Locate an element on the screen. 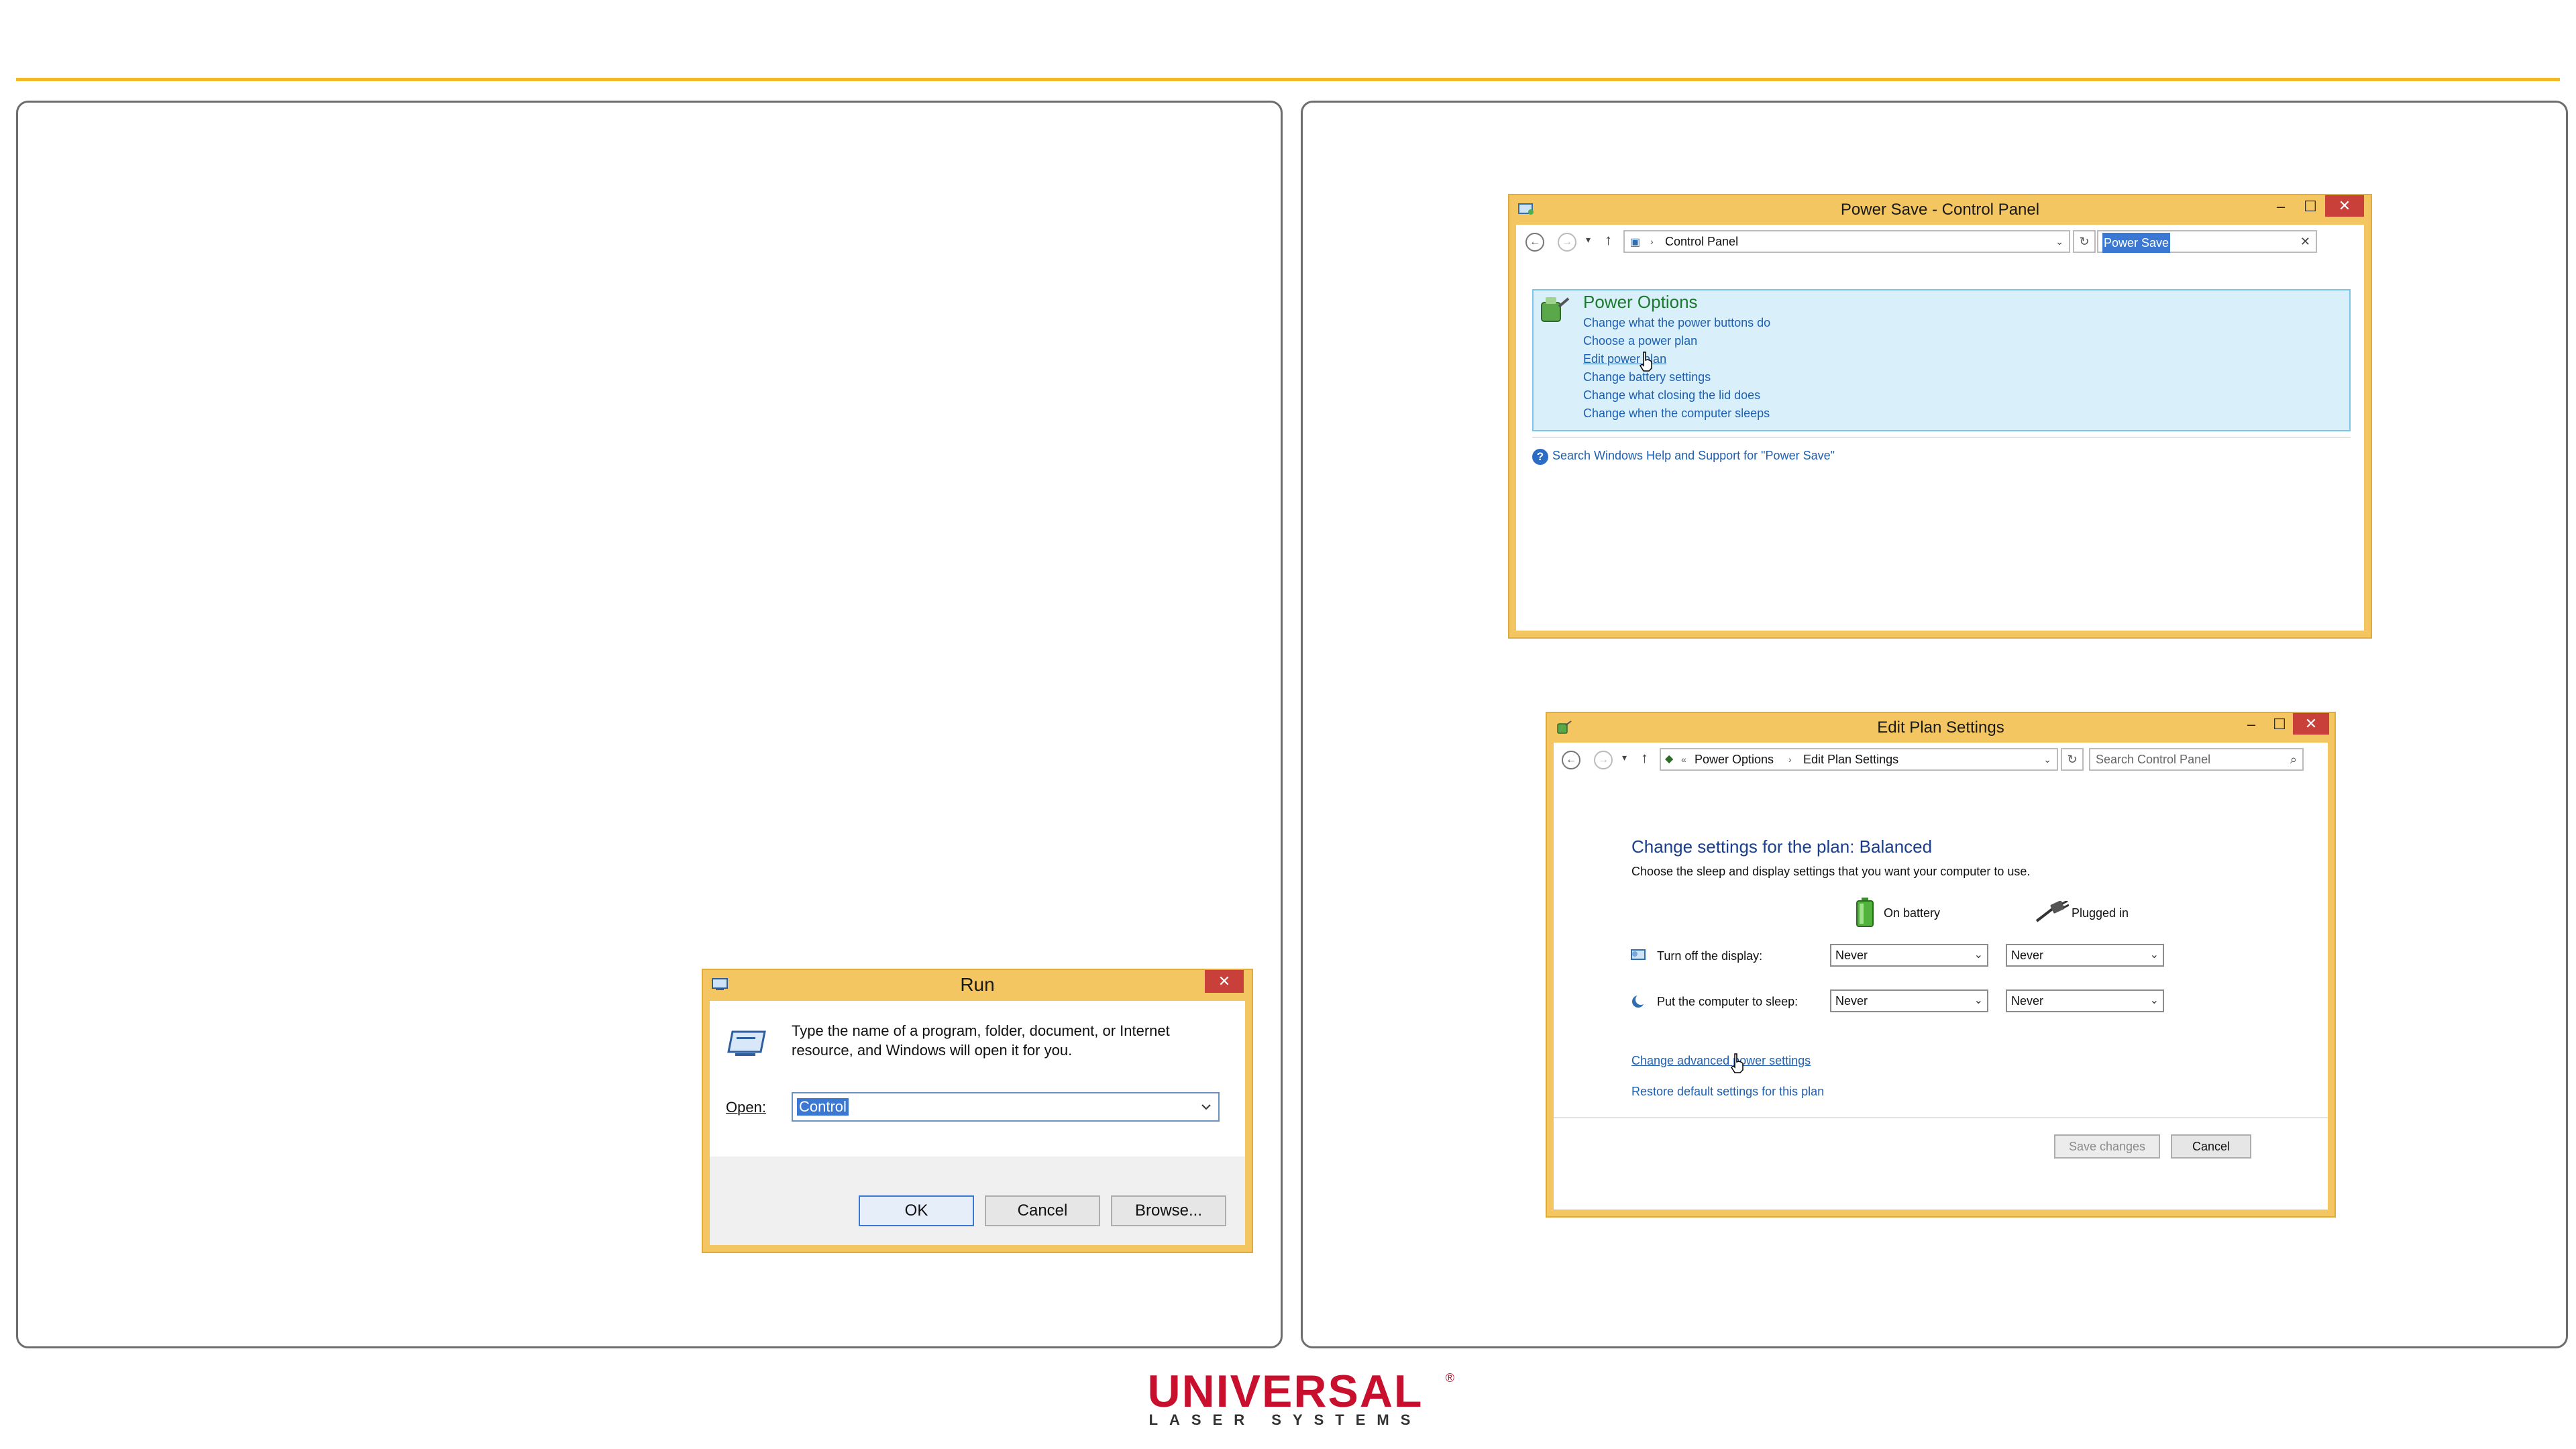 The image size is (2576, 1449). run-open-input: Control is located at coordinates (1006, 1107).